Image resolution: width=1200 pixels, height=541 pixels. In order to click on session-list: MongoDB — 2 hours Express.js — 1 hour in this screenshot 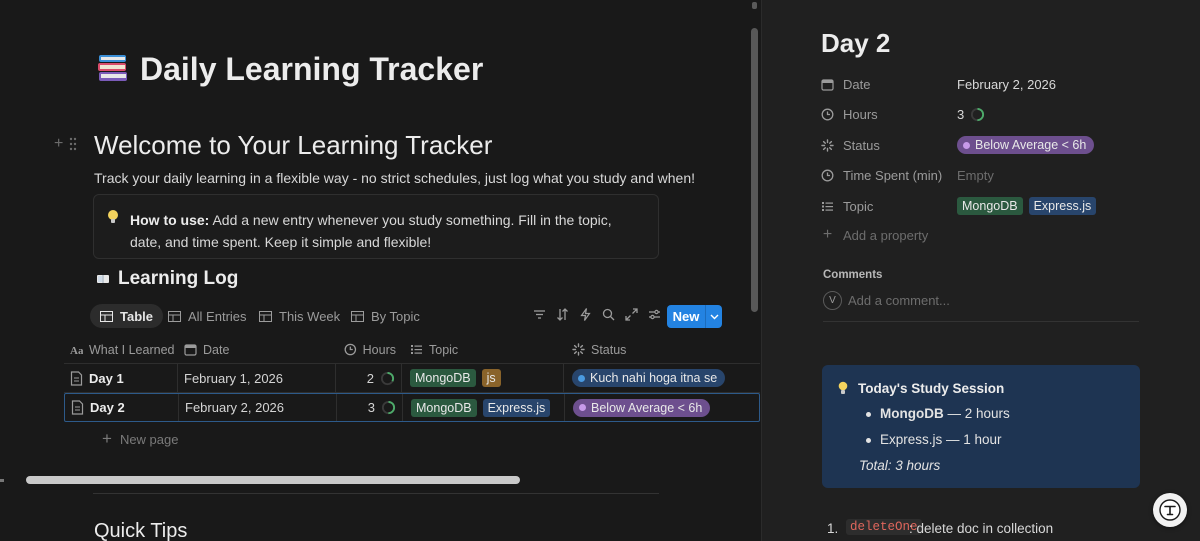, I will do `click(938, 432)`.